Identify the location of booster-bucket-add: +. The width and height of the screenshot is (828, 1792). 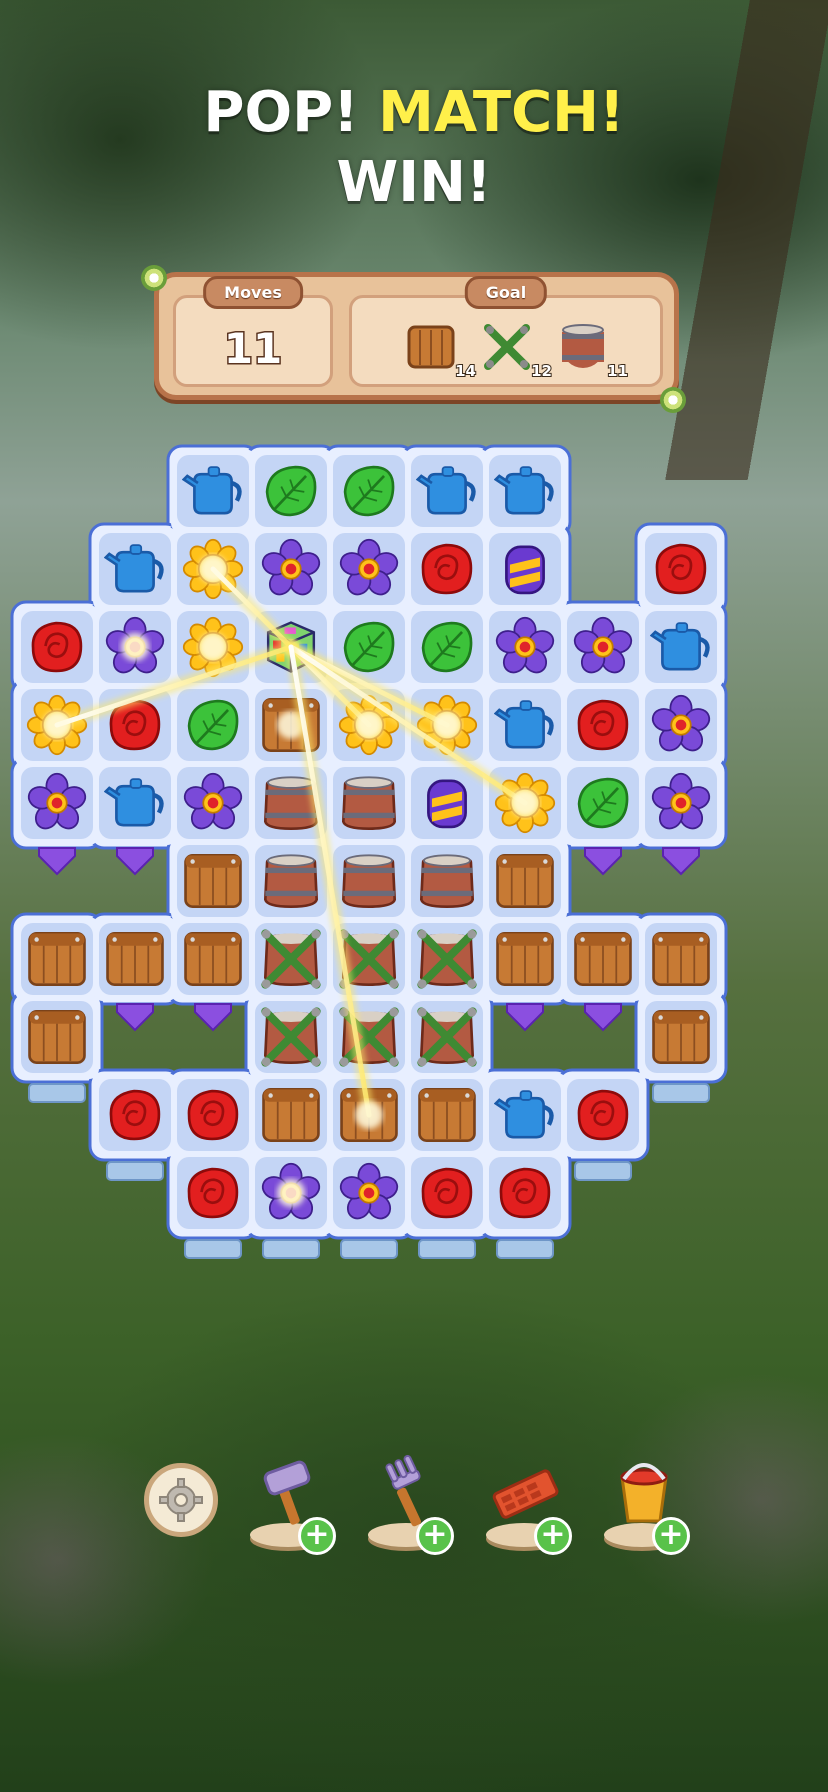
(671, 1536).